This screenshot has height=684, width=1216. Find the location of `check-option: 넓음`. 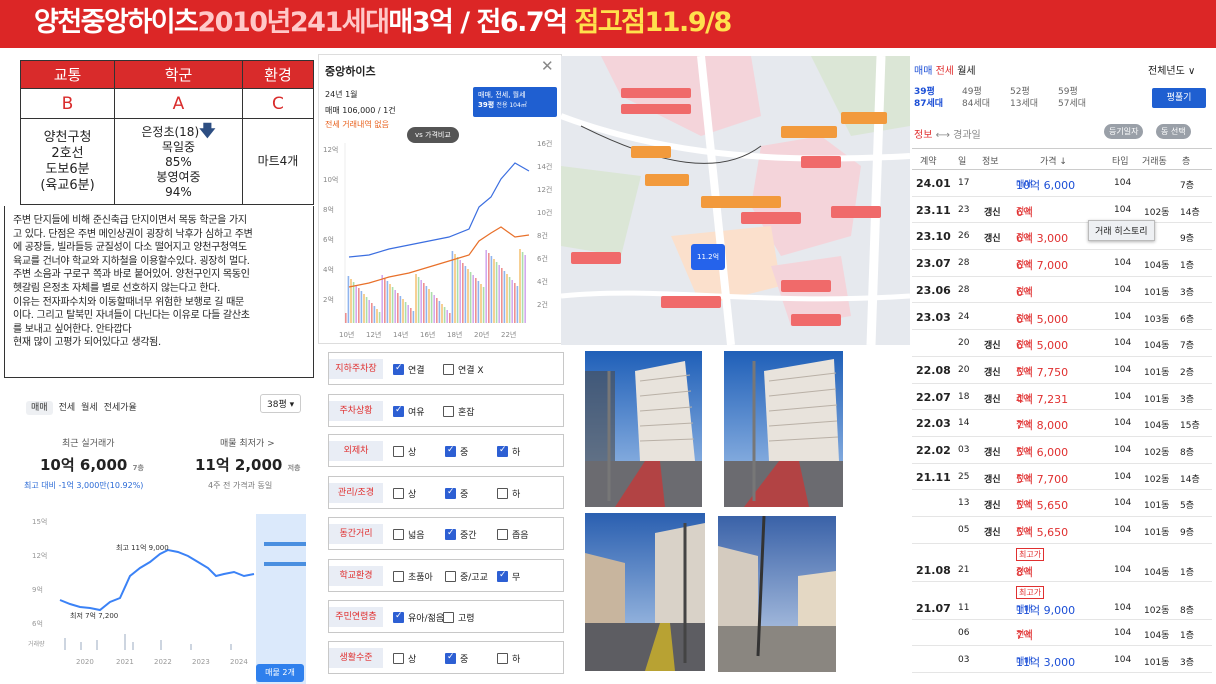

check-option: 넓음 is located at coordinates (409, 534).